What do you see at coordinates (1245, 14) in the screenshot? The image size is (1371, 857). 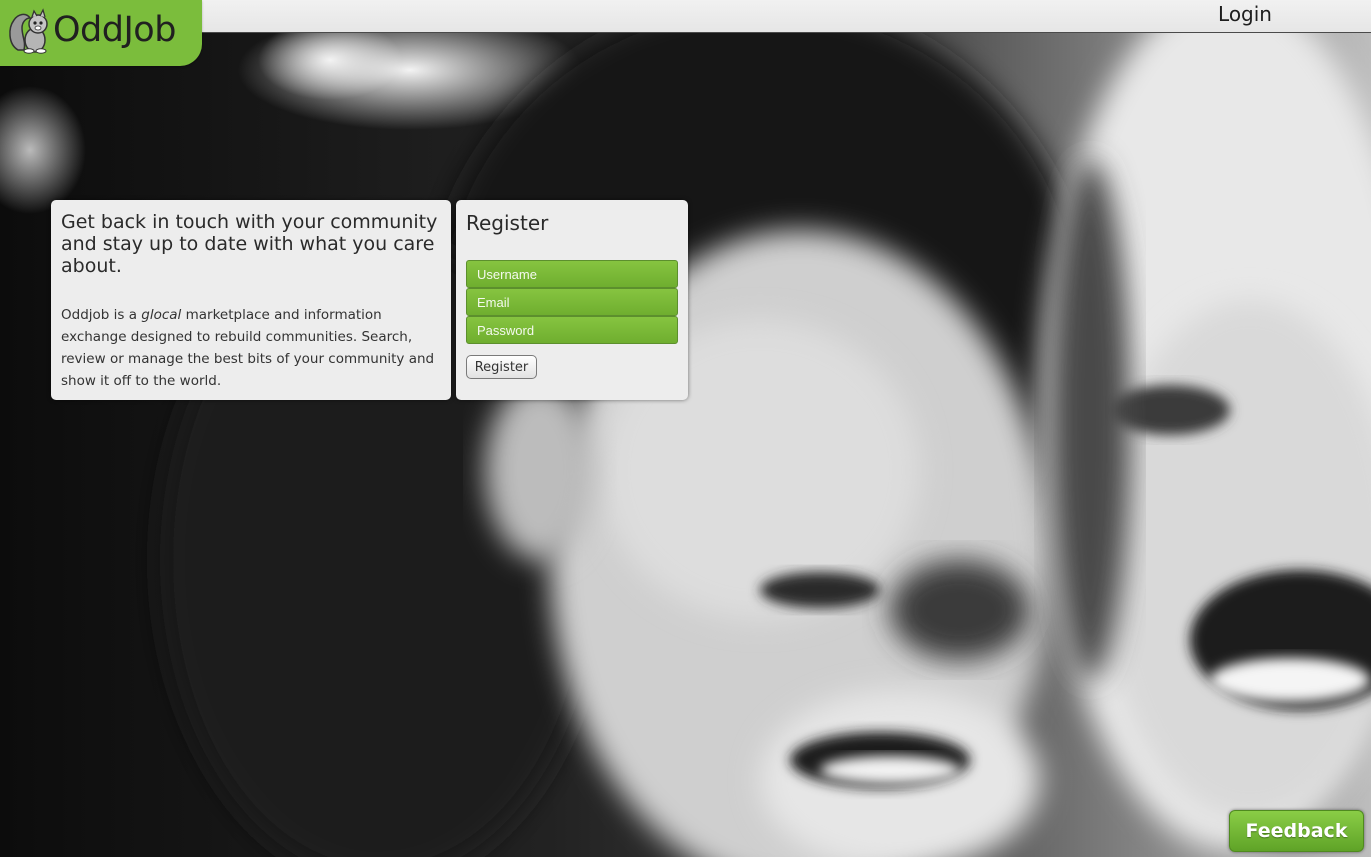 I see `login-link: Login` at bounding box center [1245, 14].